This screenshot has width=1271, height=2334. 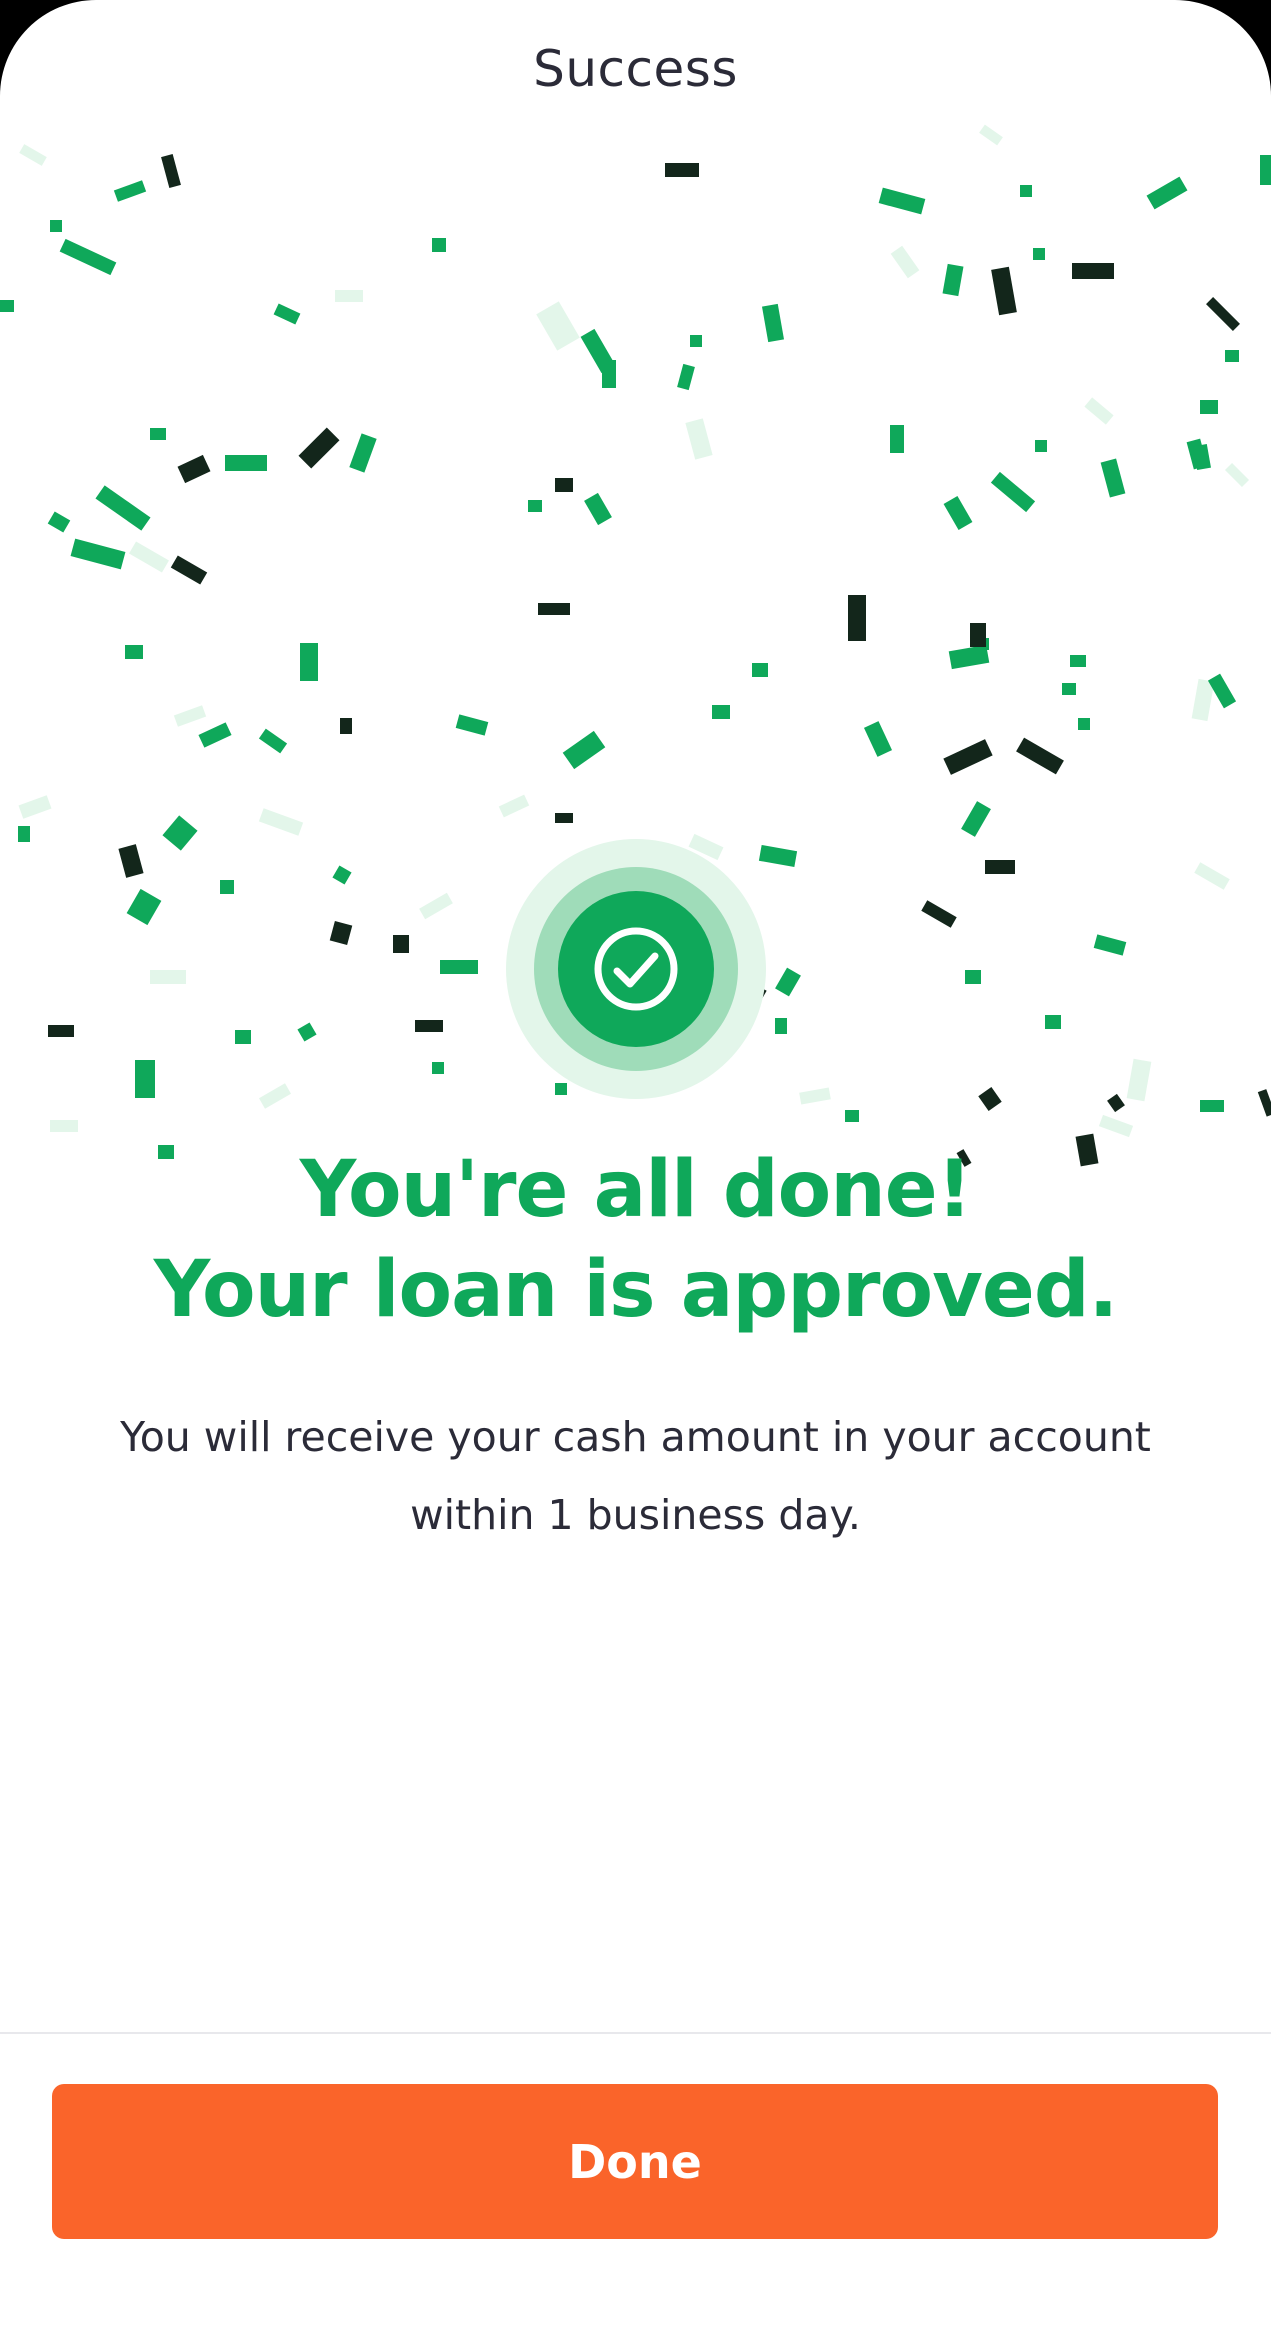 I want to click on footer-divider, so click(x=635, y=2033).